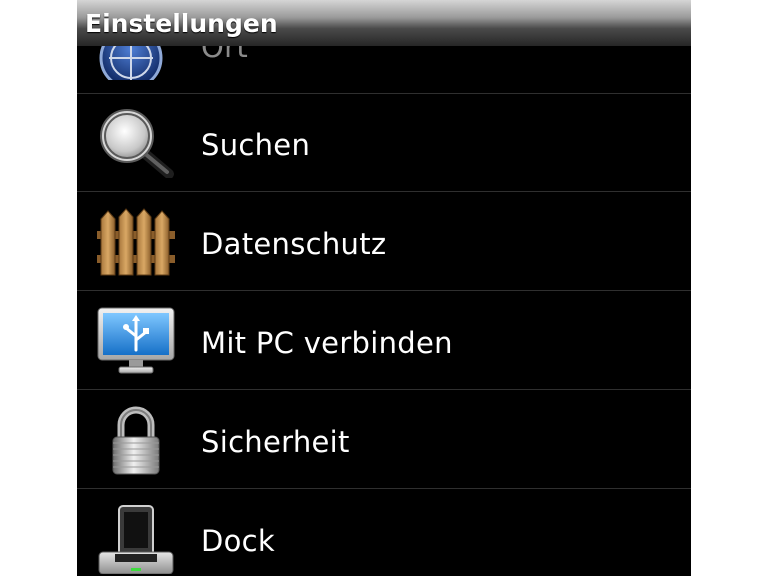 The height and width of the screenshot is (576, 768). I want to click on settings-item-connect-pc: Mit PC verbinden, so click(384, 341).